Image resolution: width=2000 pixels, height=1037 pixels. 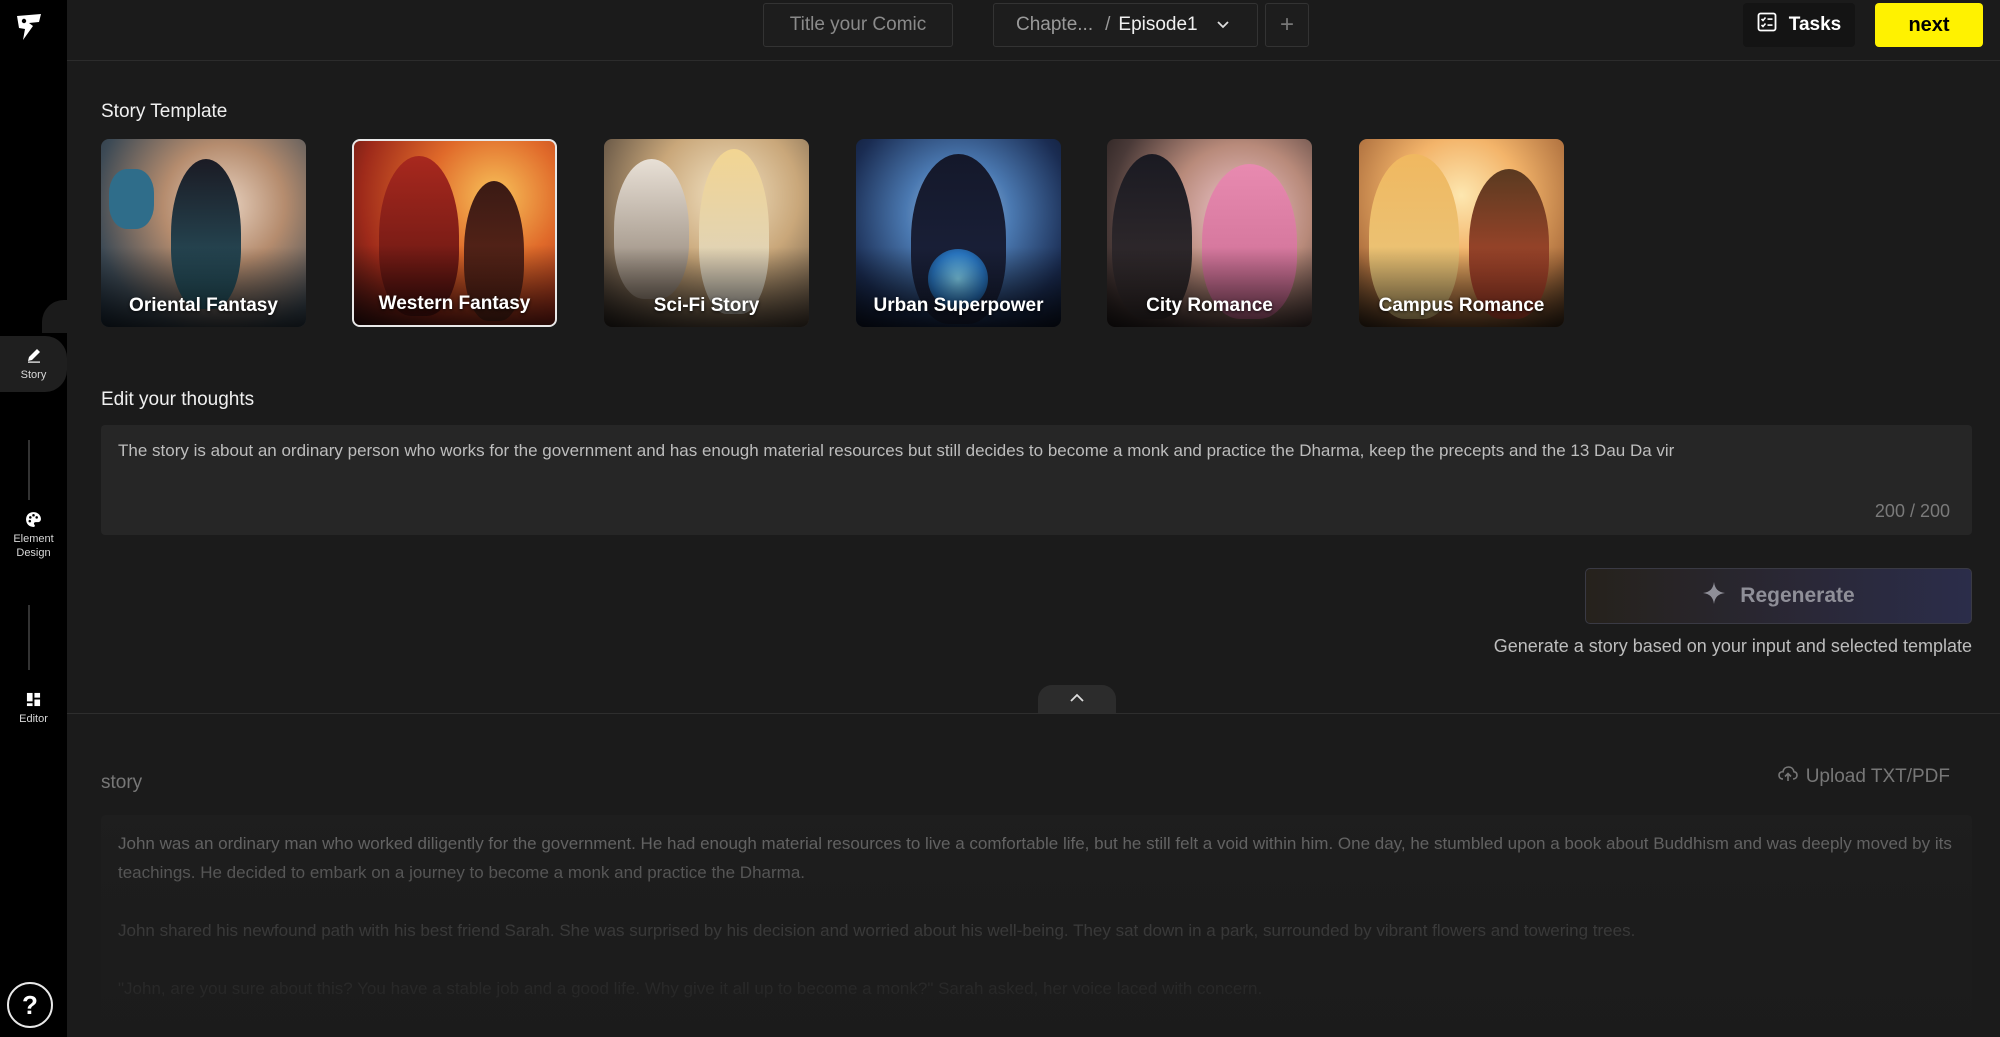 What do you see at coordinates (1767, 25) in the screenshot?
I see `checklist-icon` at bounding box center [1767, 25].